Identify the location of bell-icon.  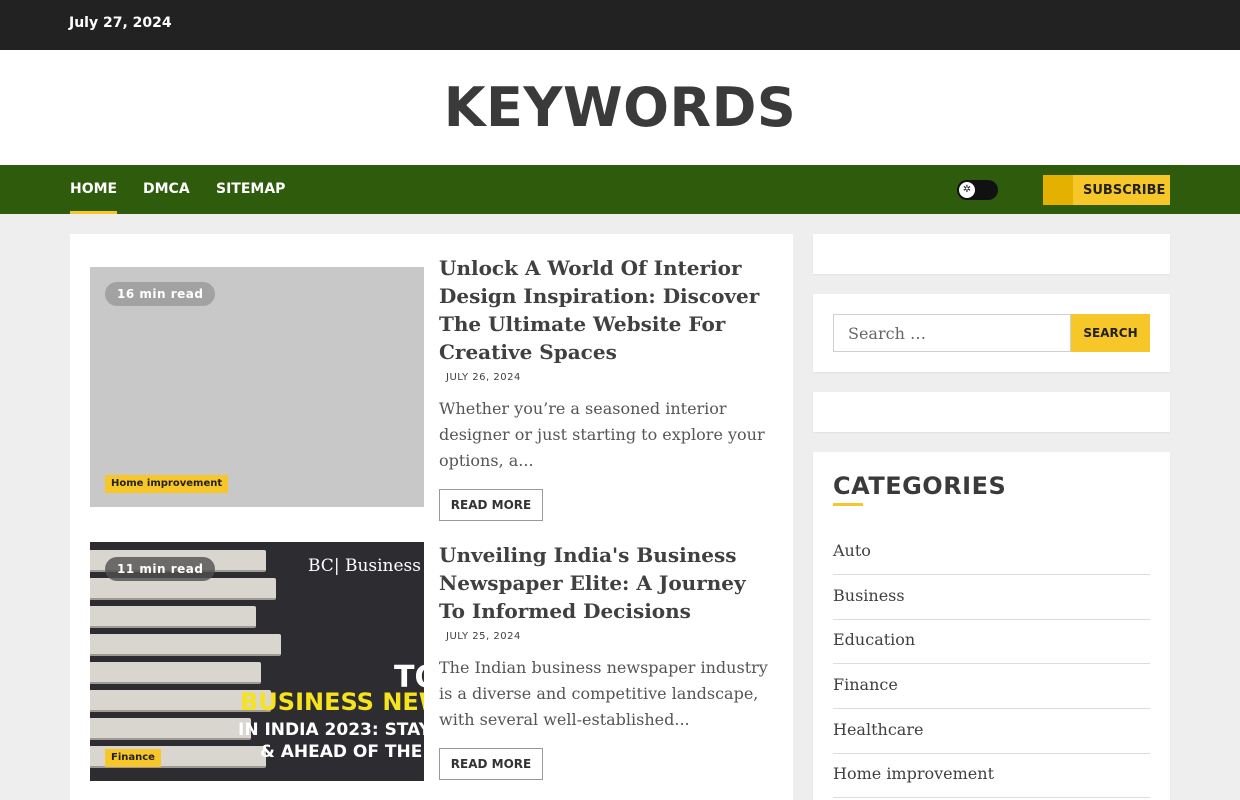
(1058, 190).